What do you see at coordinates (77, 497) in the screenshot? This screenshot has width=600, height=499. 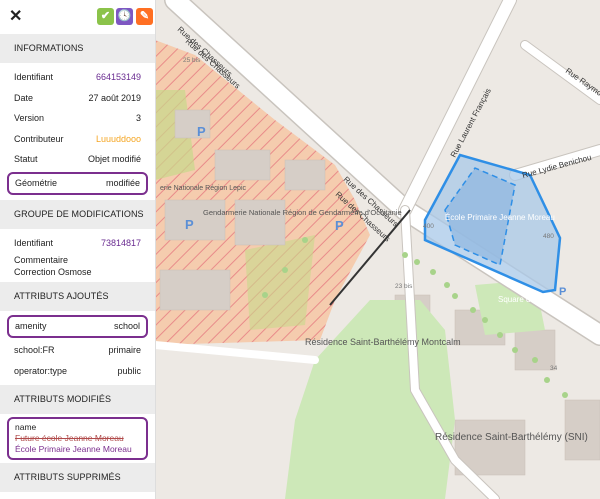 I see `deleted-row: landuseconstruction` at bounding box center [77, 497].